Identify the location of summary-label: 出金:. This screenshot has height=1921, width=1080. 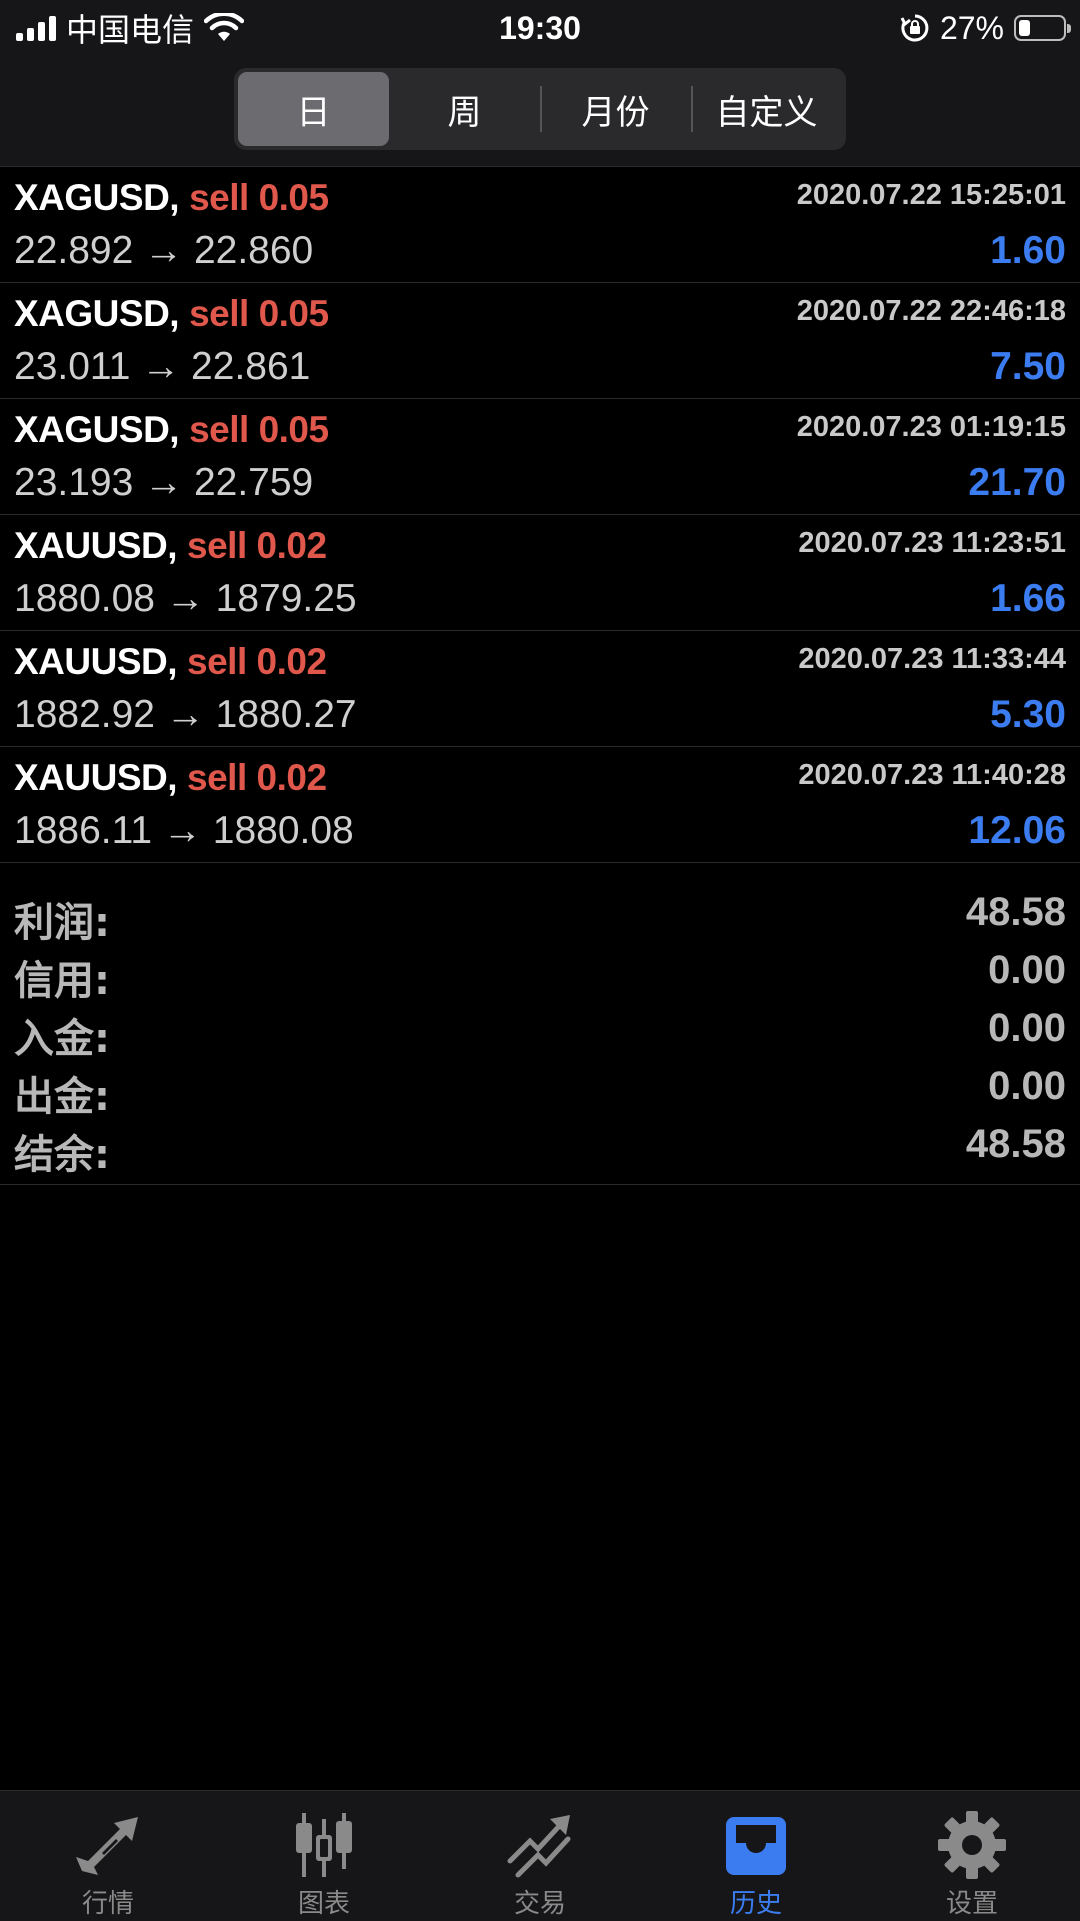
(62, 1097).